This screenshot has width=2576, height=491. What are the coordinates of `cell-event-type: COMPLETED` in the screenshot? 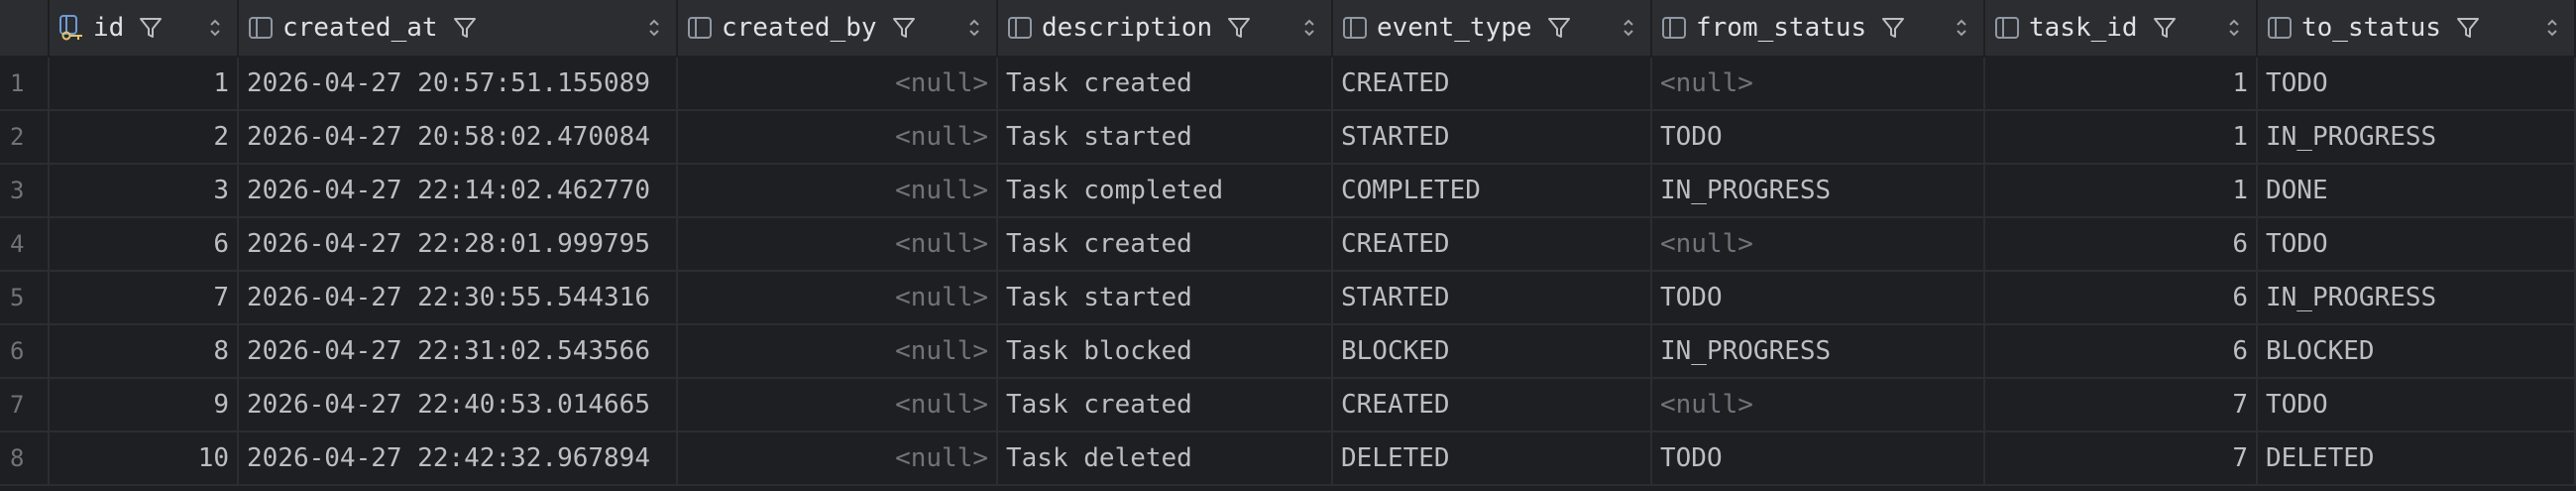 It's located at (1492, 191).